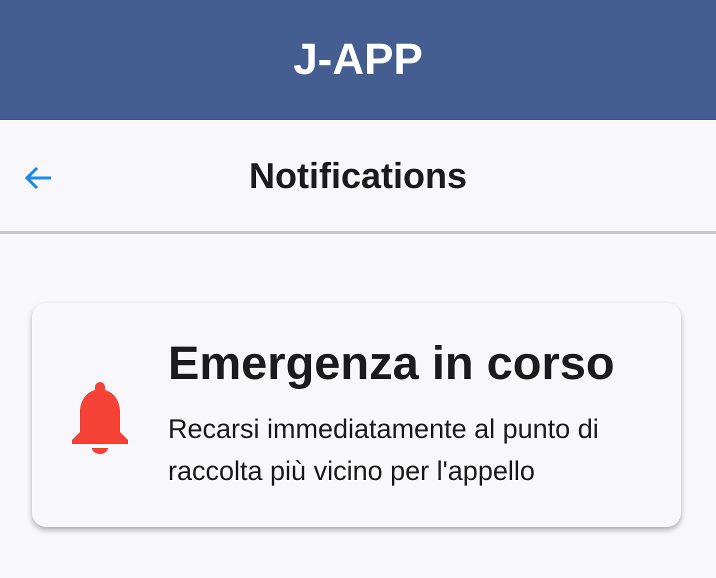 The image size is (716, 578). I want to click on page-title: Notifications, so click(357, 176).